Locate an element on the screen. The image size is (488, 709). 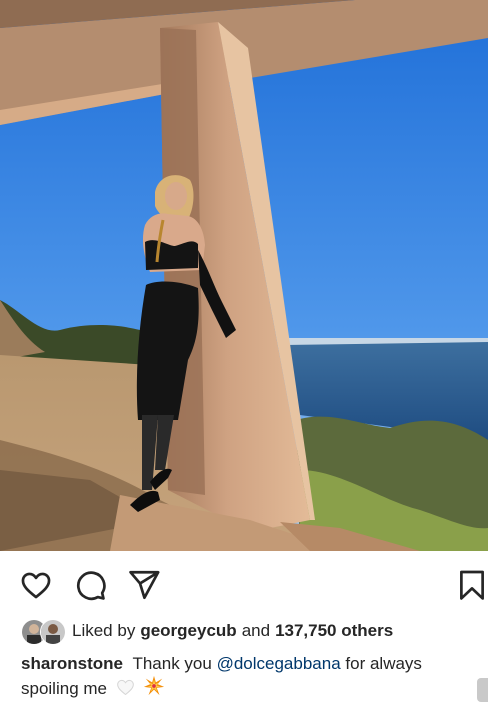
likes-summary: Liked by georgeycub and 137,750 others is located at coordinates (209, 631).